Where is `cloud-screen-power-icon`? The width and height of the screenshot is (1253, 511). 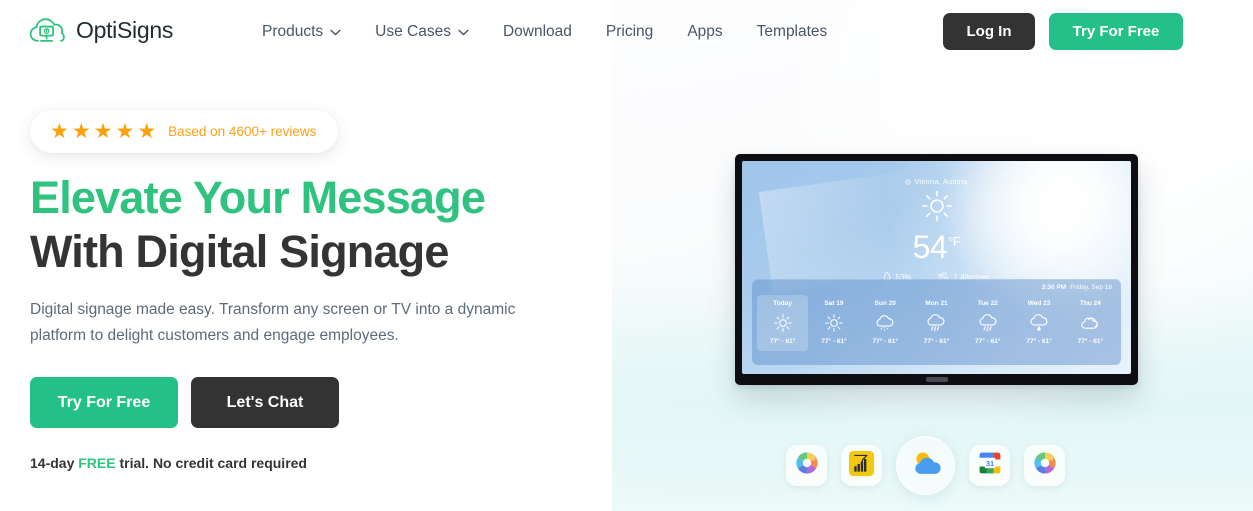 cloud-screen-power-icon is located at coordinates (47, 30).